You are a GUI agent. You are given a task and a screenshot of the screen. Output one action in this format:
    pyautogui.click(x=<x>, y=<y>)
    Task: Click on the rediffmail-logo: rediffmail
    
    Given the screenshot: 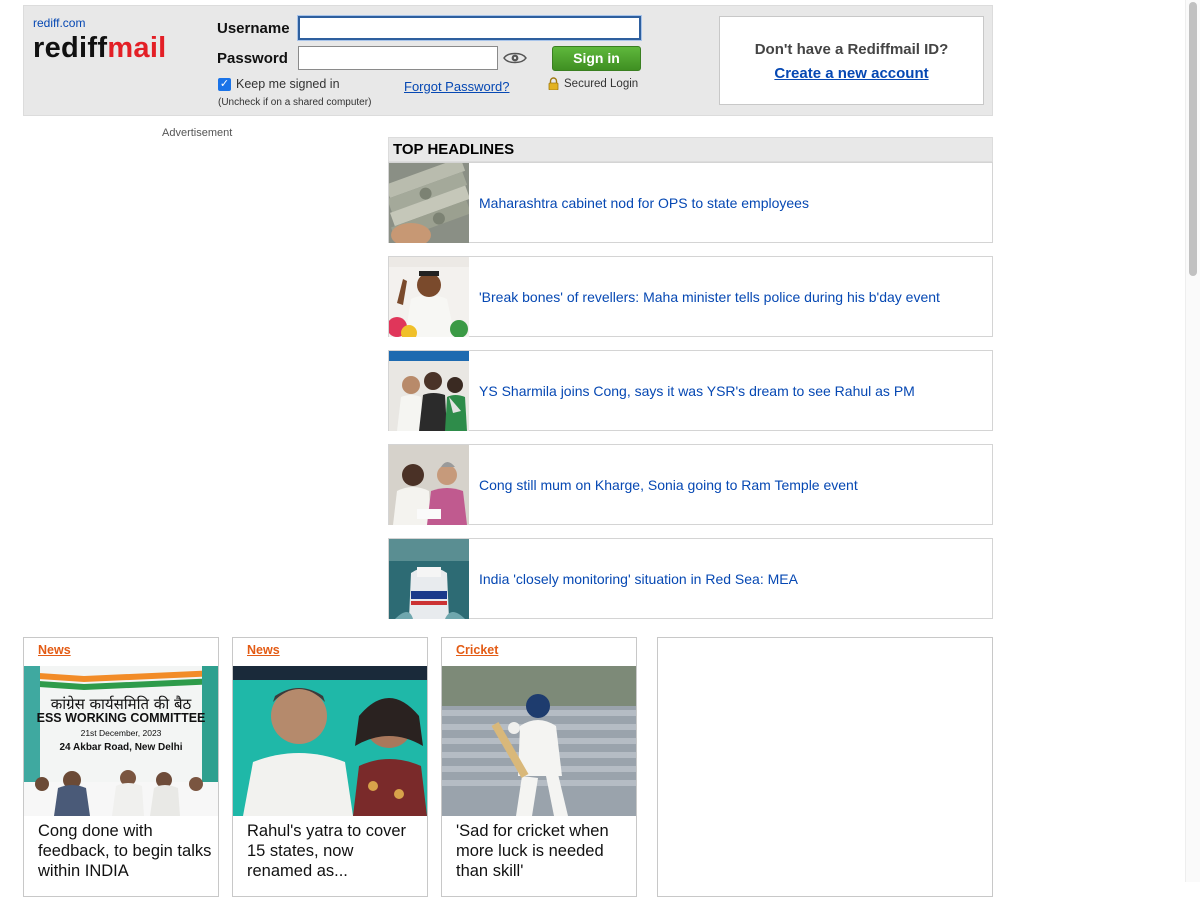 What is the action you would take?
    pyautogui.click(x=100, y=48)
    